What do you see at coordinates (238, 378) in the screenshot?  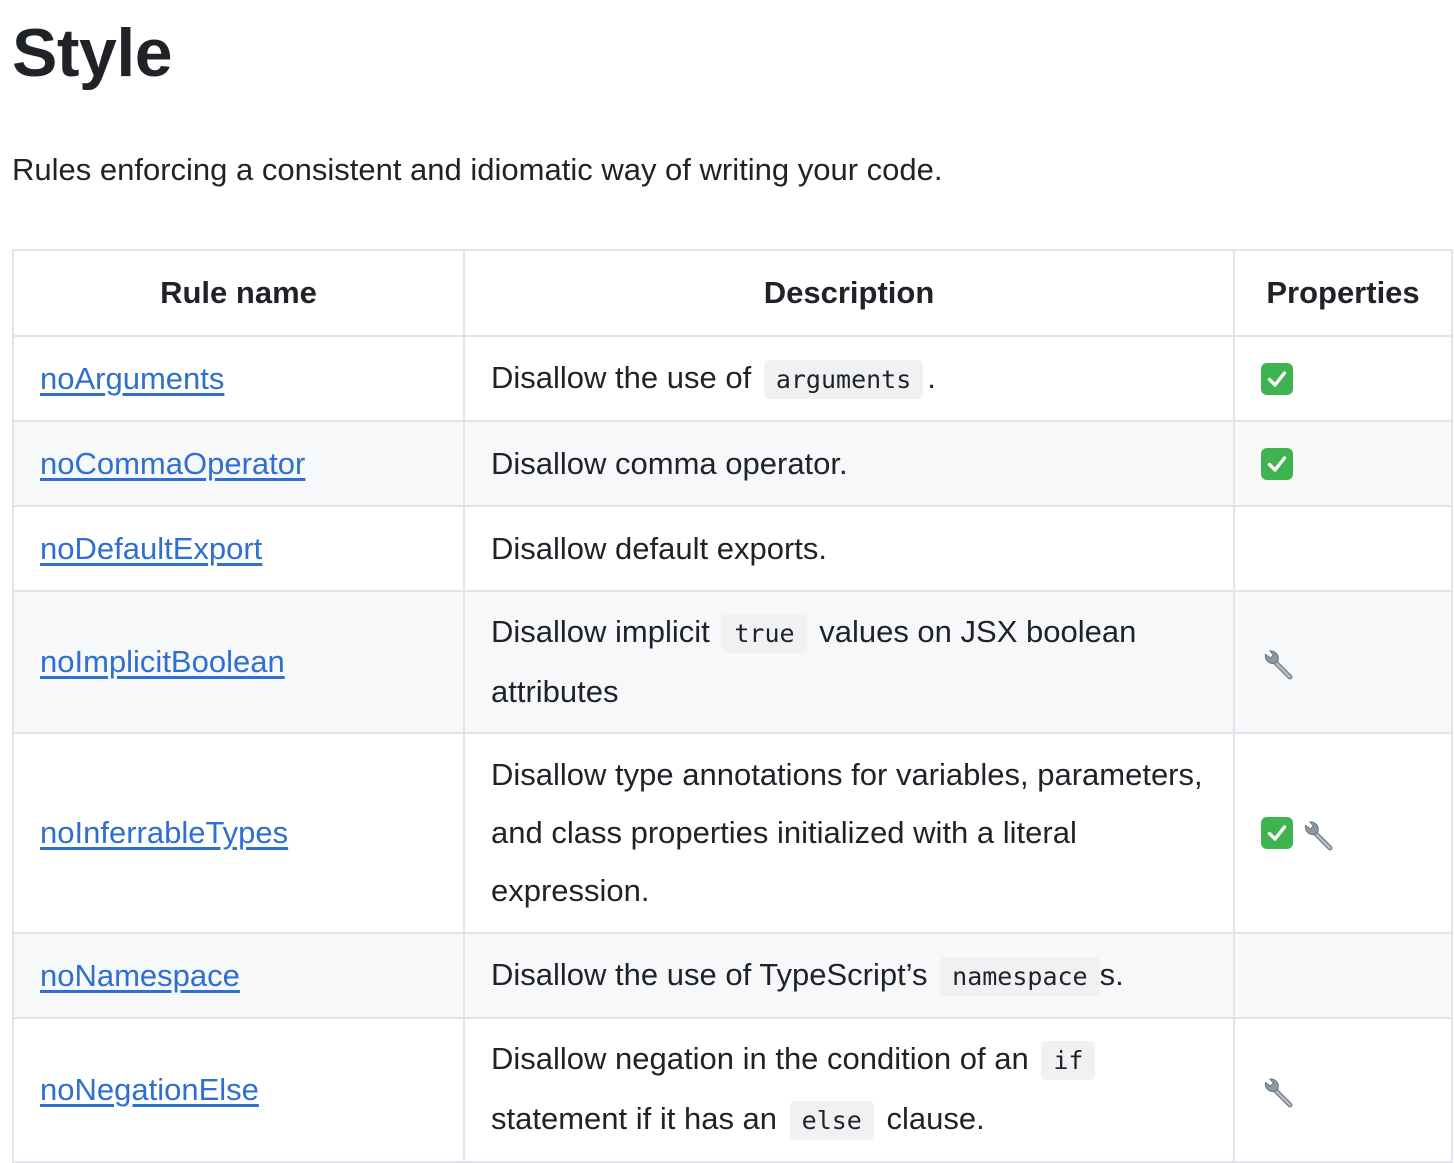 I see `rule-name-cell: noArguments` at bounding box center [238, 378].